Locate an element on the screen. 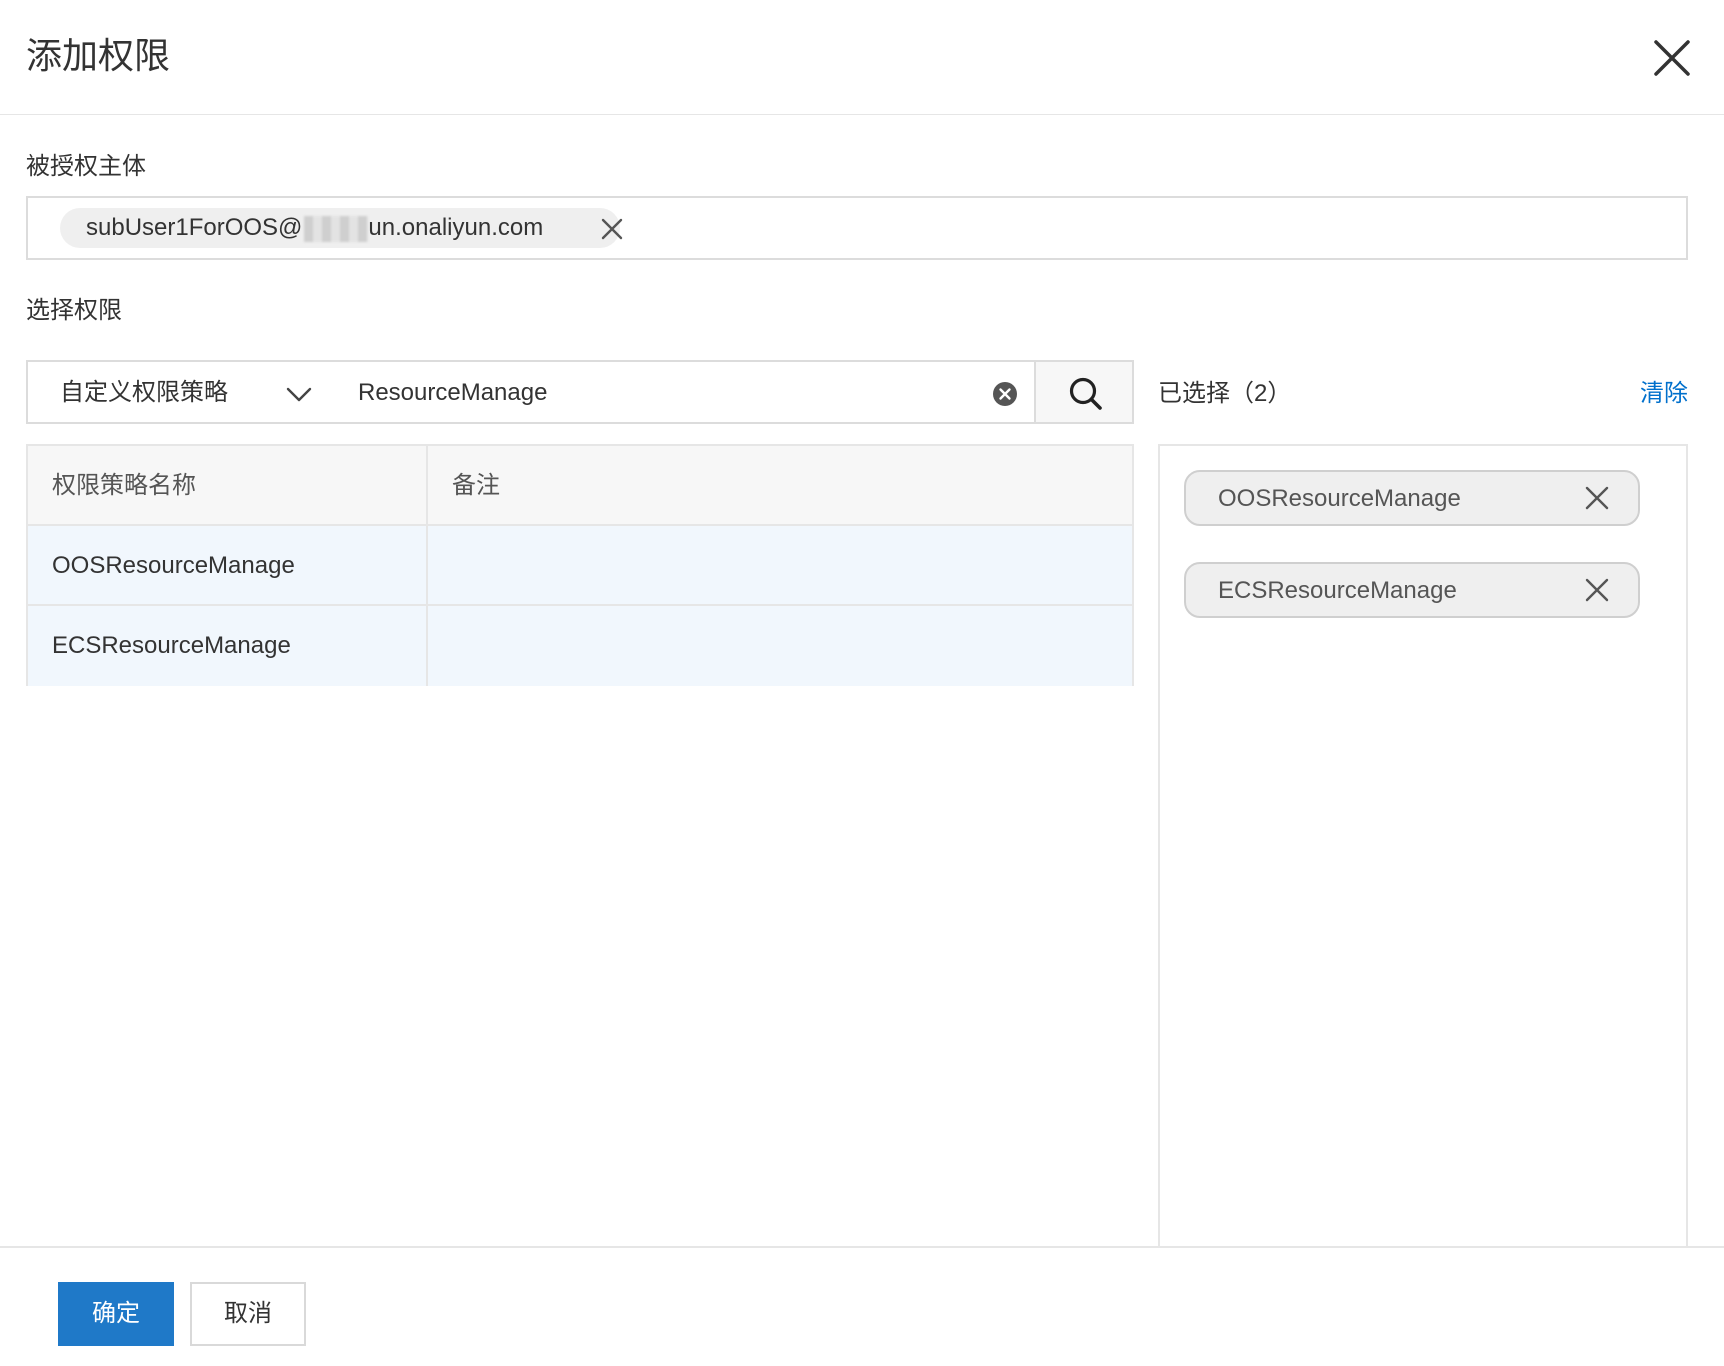 The image size is (1724, 1366). clear-selected-link: 清除 is located at coordinates (1664, 394).